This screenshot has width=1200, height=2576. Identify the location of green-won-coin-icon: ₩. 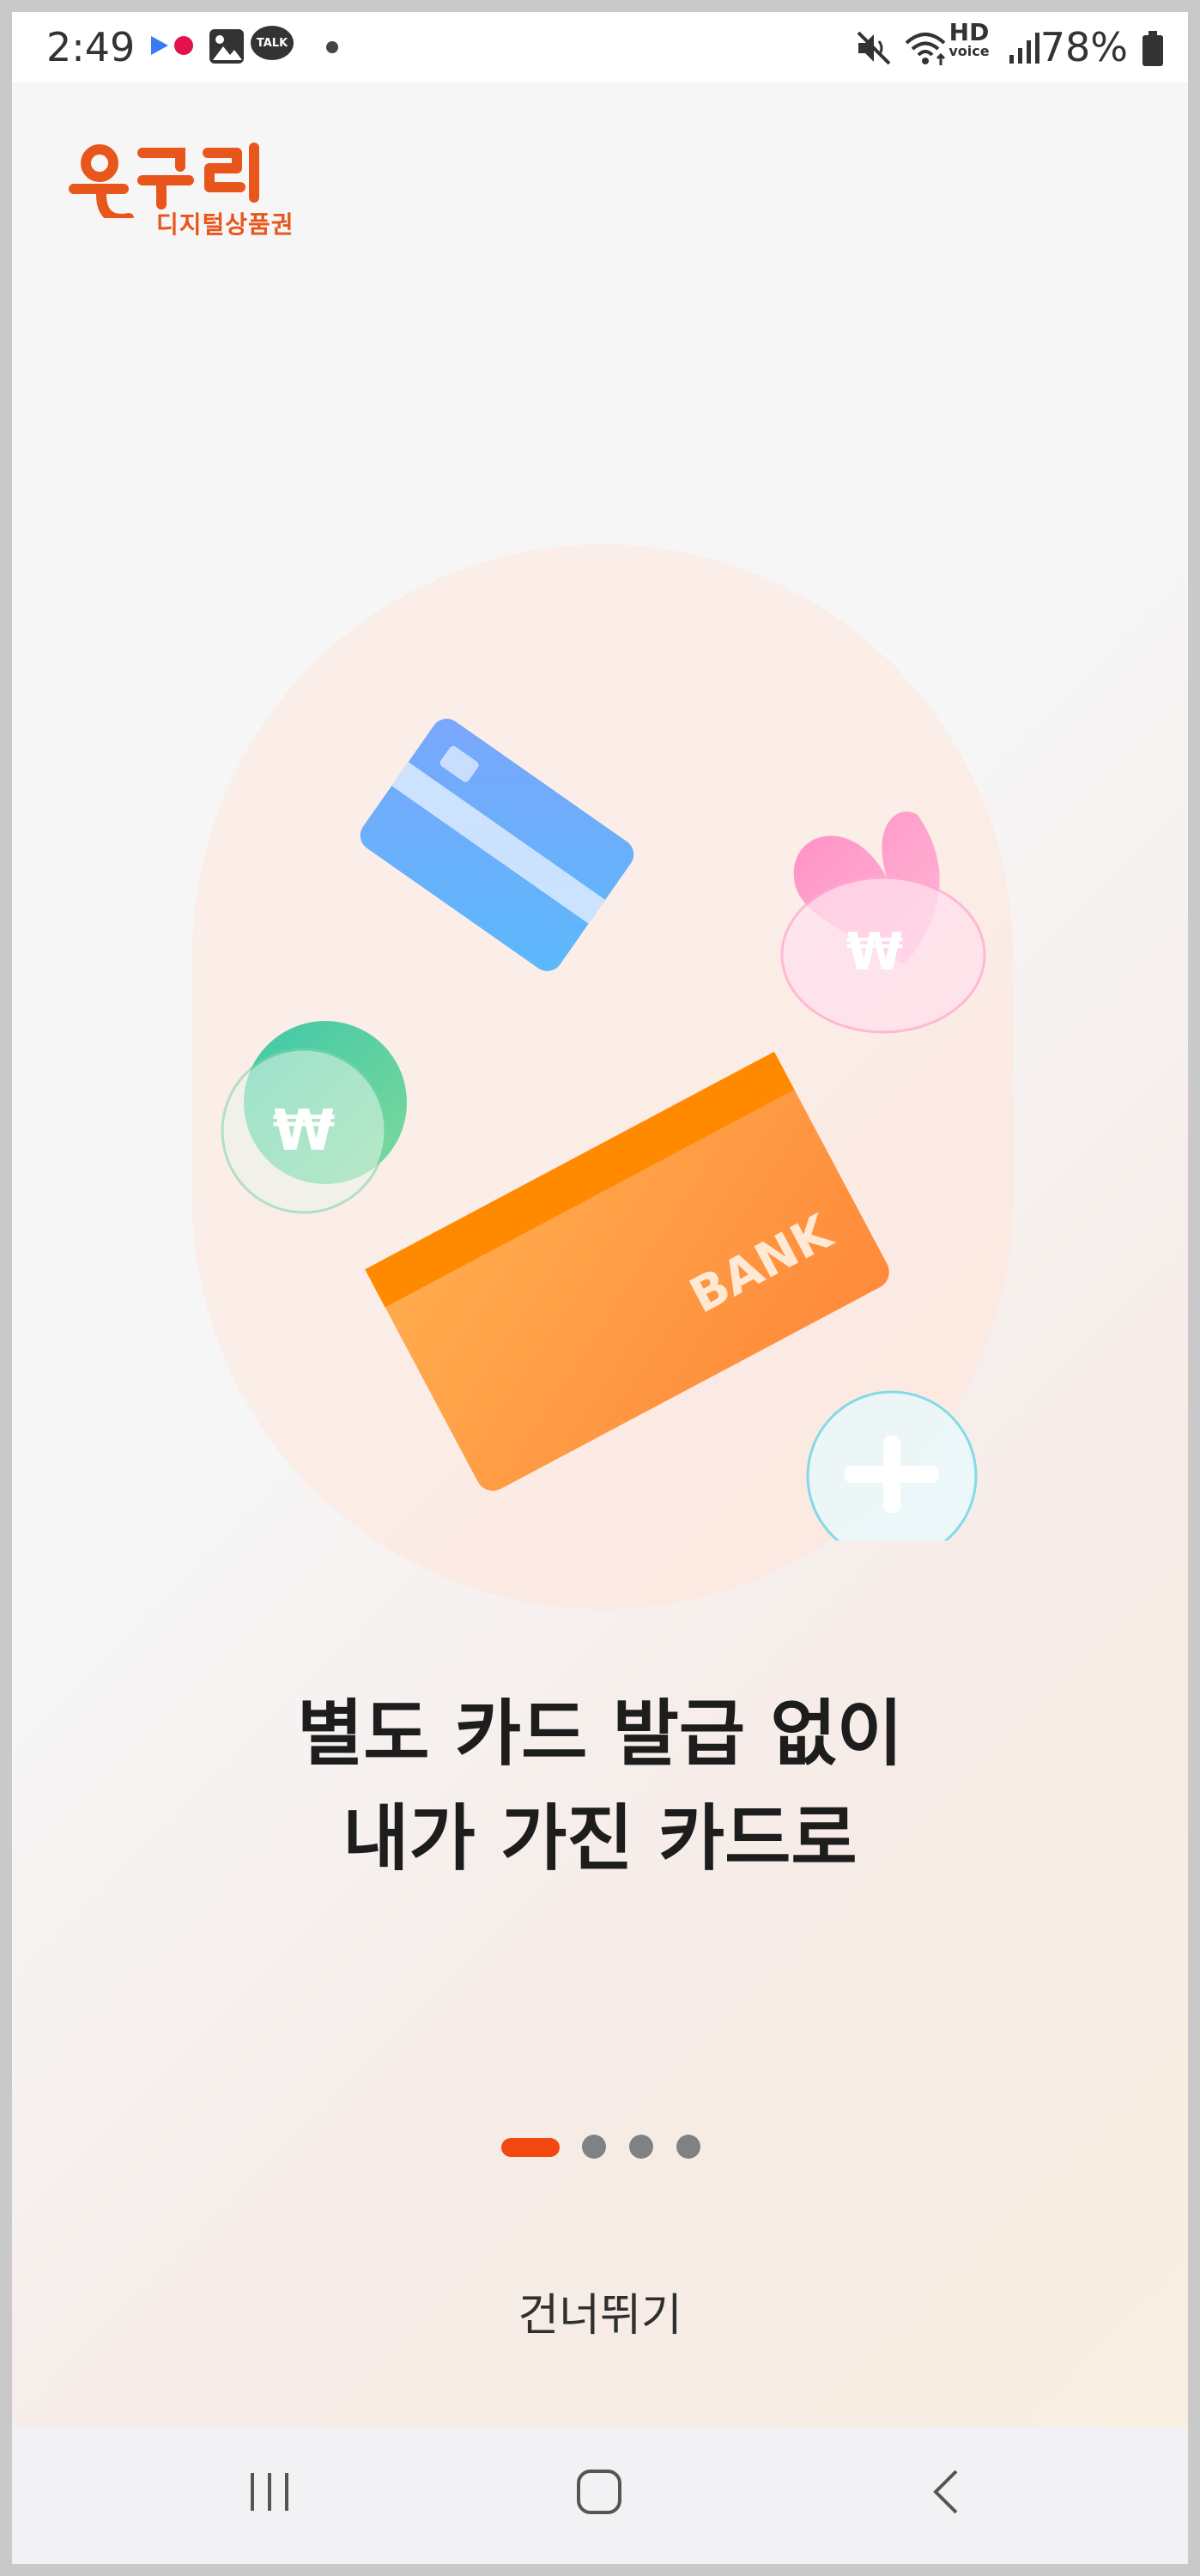
(314, 1118).